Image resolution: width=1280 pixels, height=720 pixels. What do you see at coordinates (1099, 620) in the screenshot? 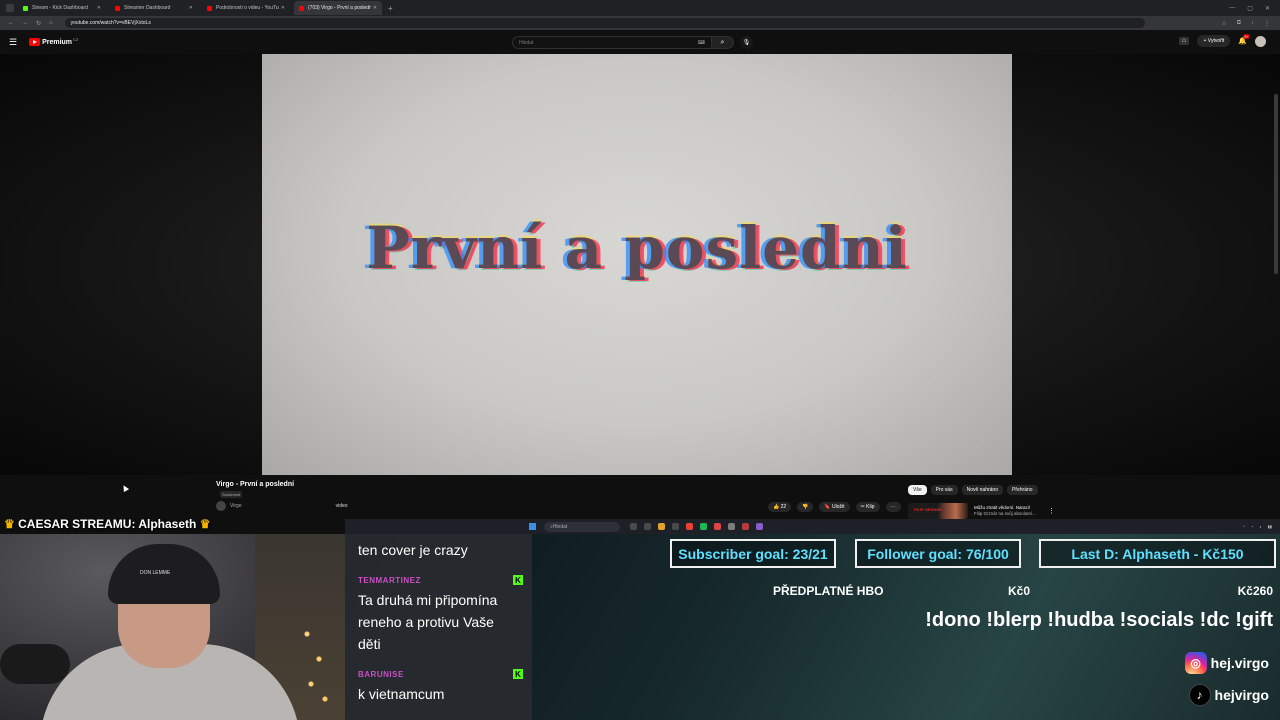
I see `chat-commands: !dono !blerp !hudba !socials !dc !gift` at bounding box center [1099, 620].